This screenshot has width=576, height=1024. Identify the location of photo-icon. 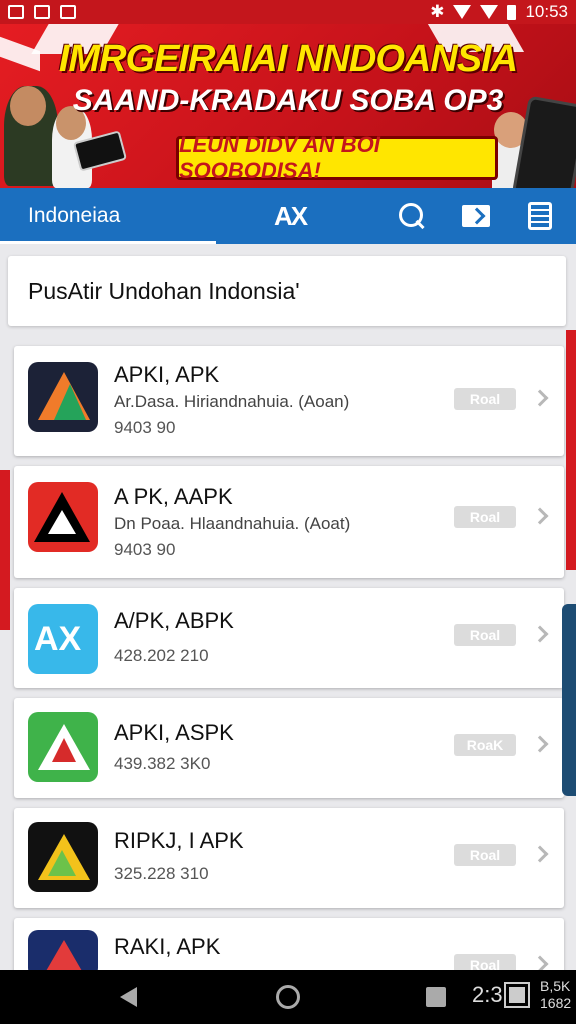
(42, 12).